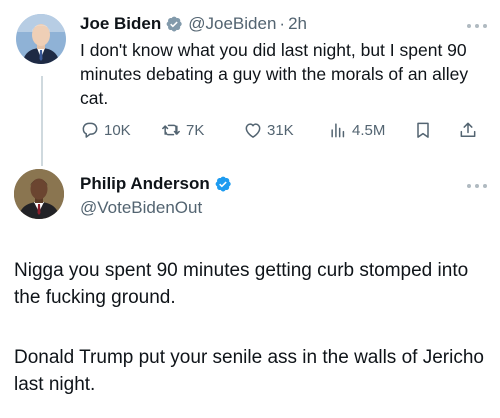 This screenshot has width=500, height=418. I want to click on bookmark-button, so click(423, 130).